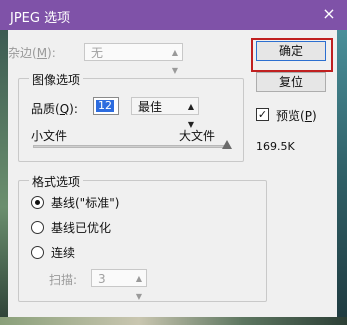 This screenshot has width=347, height=325. I want to click on quality-slider-thumb, so click(227, 144).